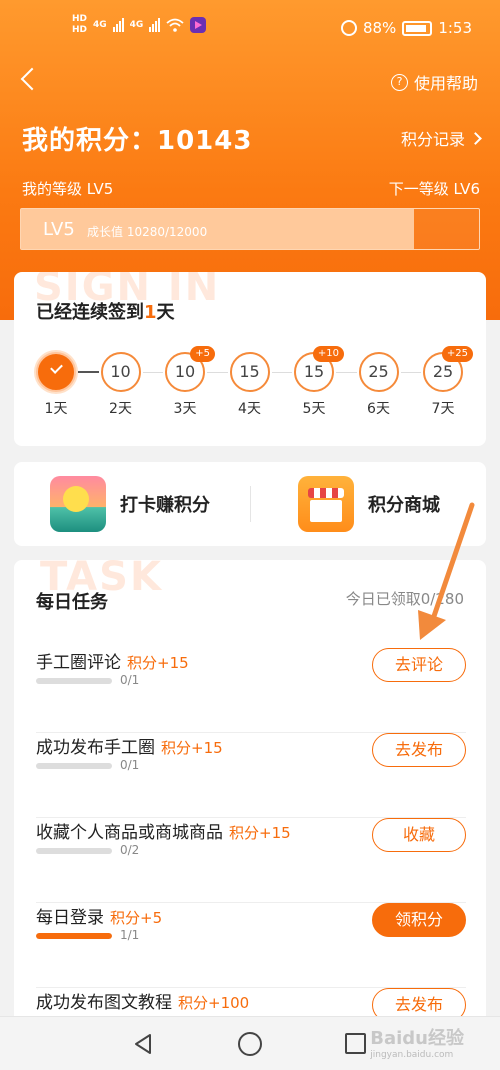 Image resolution: width=500 pixels, height=1070 pixels. What do you see at coordinates (404, 599) in the screenshot?
I see `today-claimed: 今日已领取0/280` at bounding box center [404, 599].